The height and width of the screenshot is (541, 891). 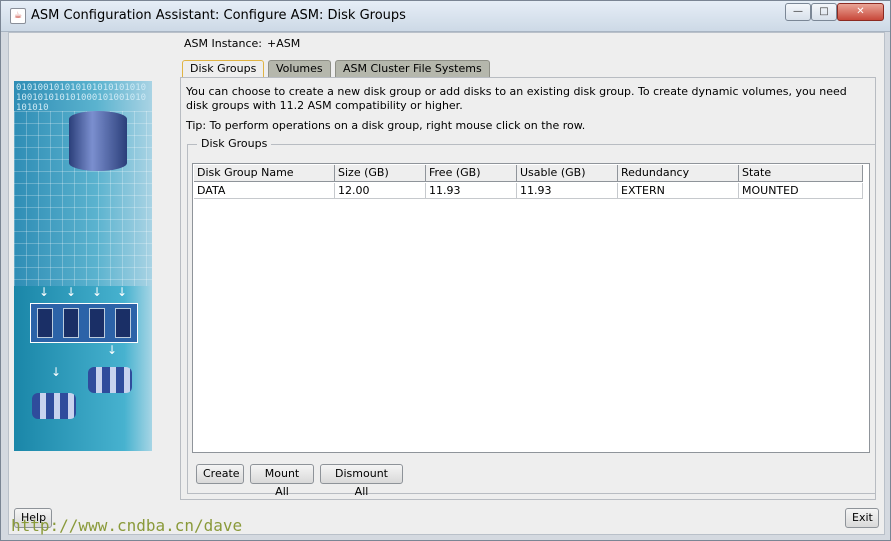 What do you see at coordinates (380, 191) in the screenshot?
I see `cell-size: 12.00` at bounding box center [380, 191].